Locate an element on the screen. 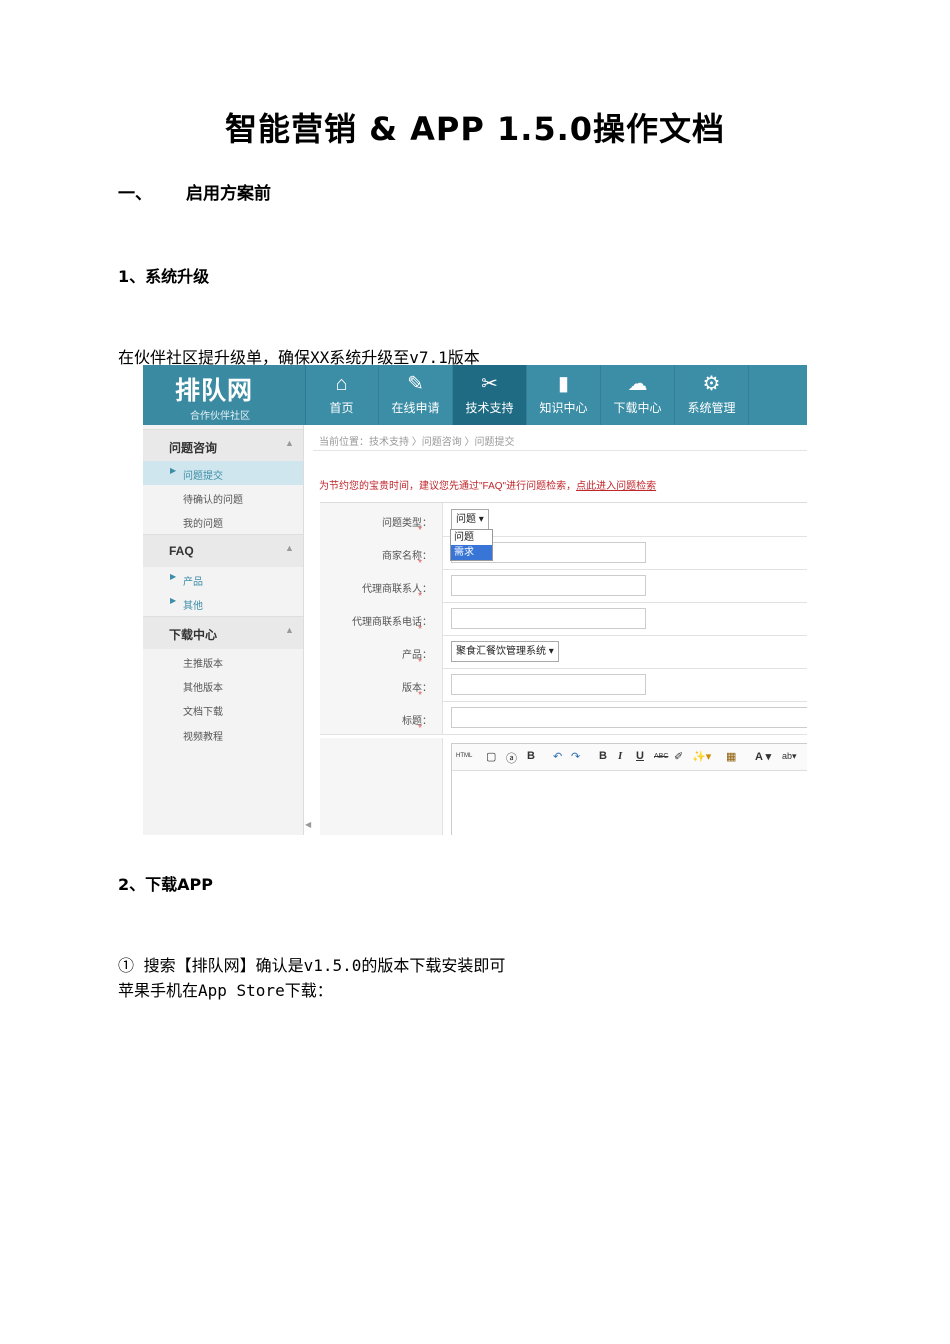 This screenshot has height=1344, width=950. sidebar-section-title: FAQ is located at coordinates (181, 551).